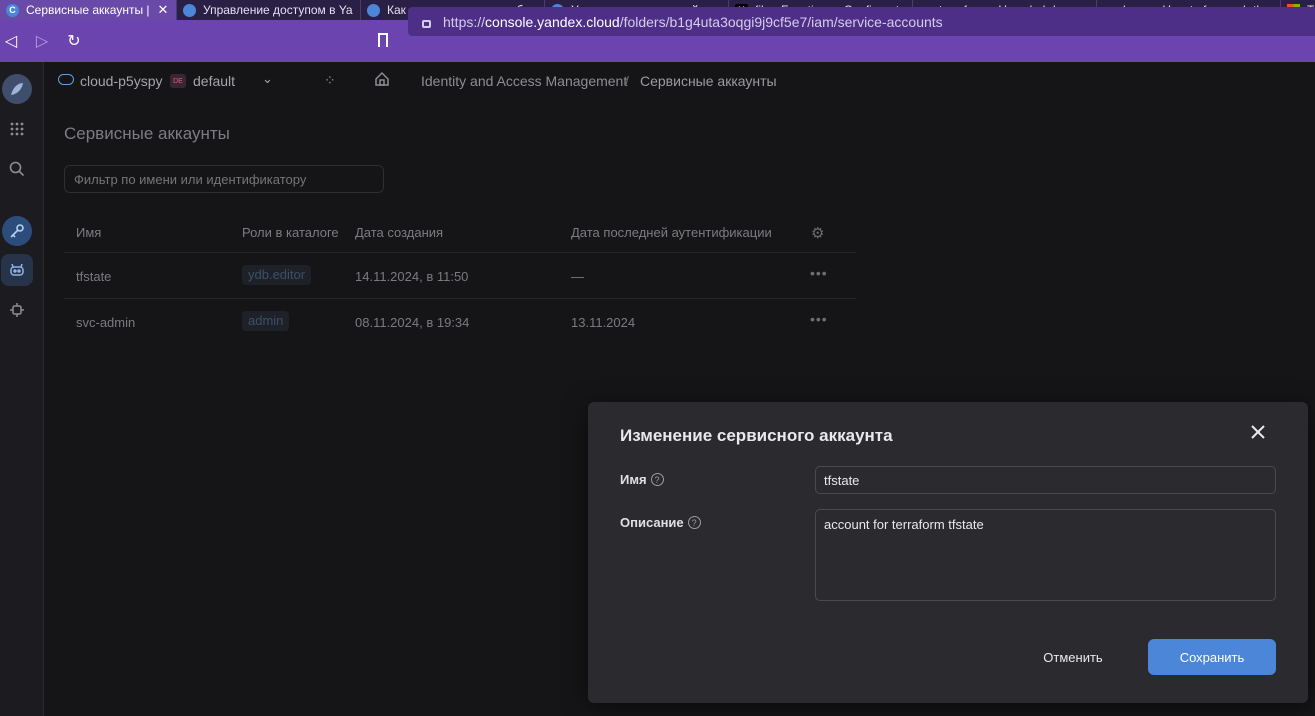 This screenshot has width=1315, height=716. I want to click on created-date: 14.11.2024, в 11:50, so click(412, 276).